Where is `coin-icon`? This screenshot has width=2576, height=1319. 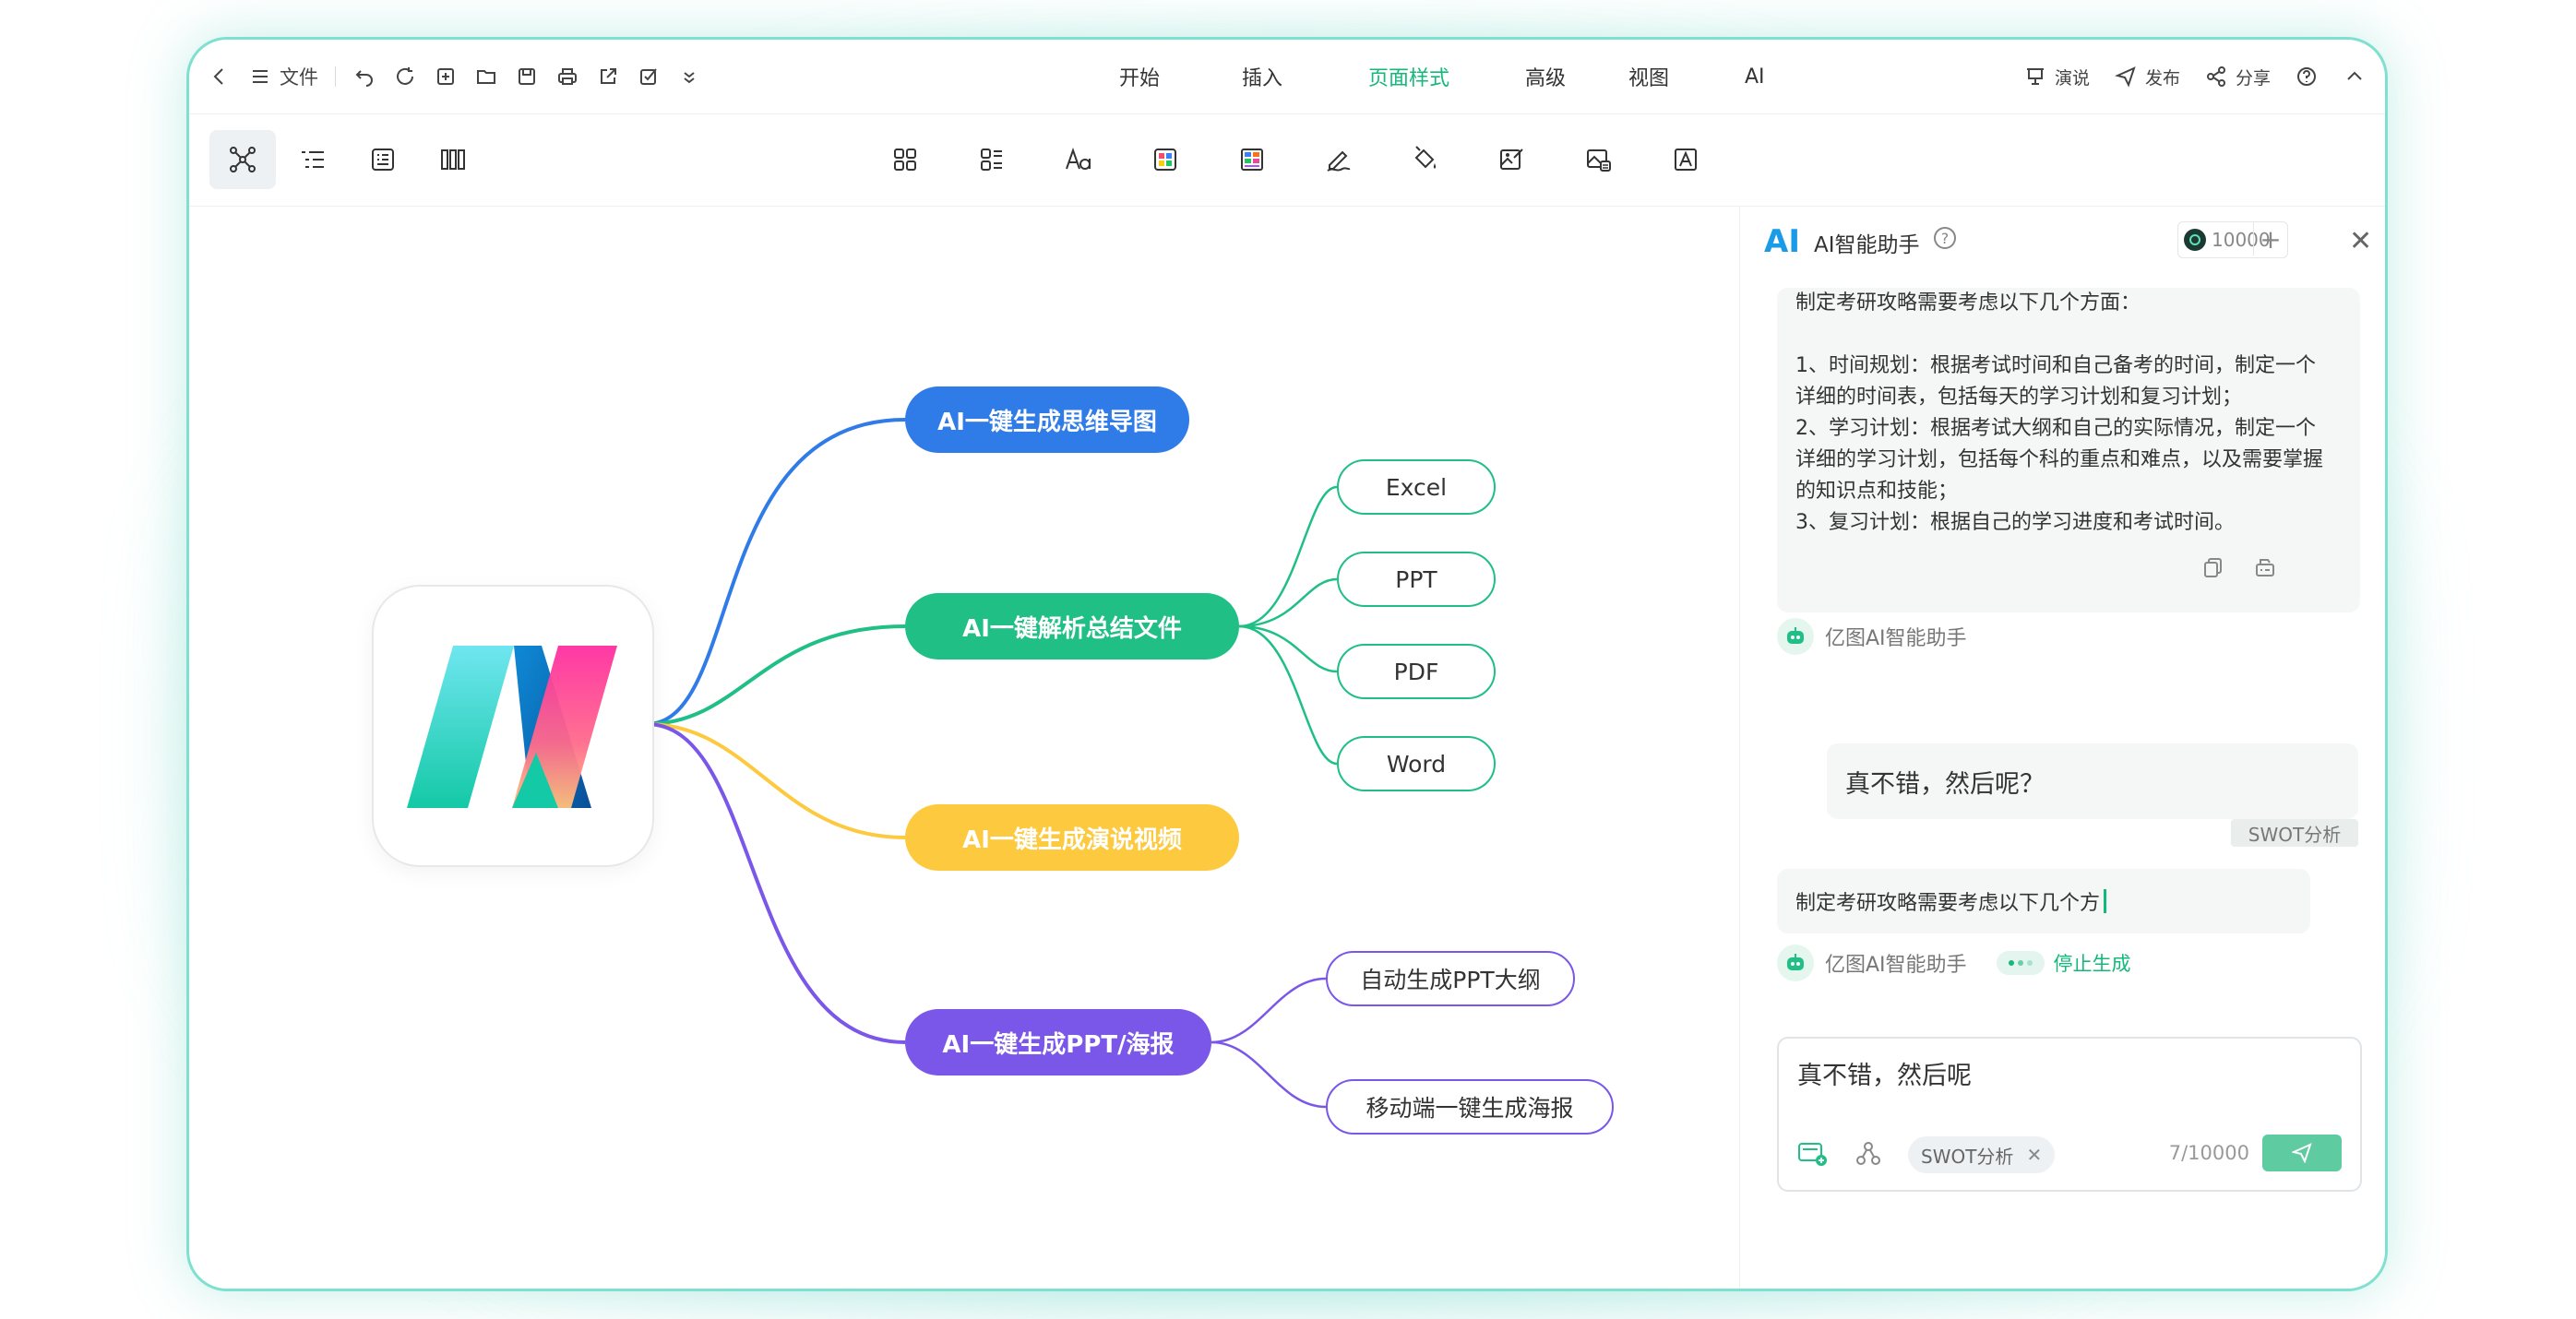
coin-icon is located at coordinates (2195, 240).